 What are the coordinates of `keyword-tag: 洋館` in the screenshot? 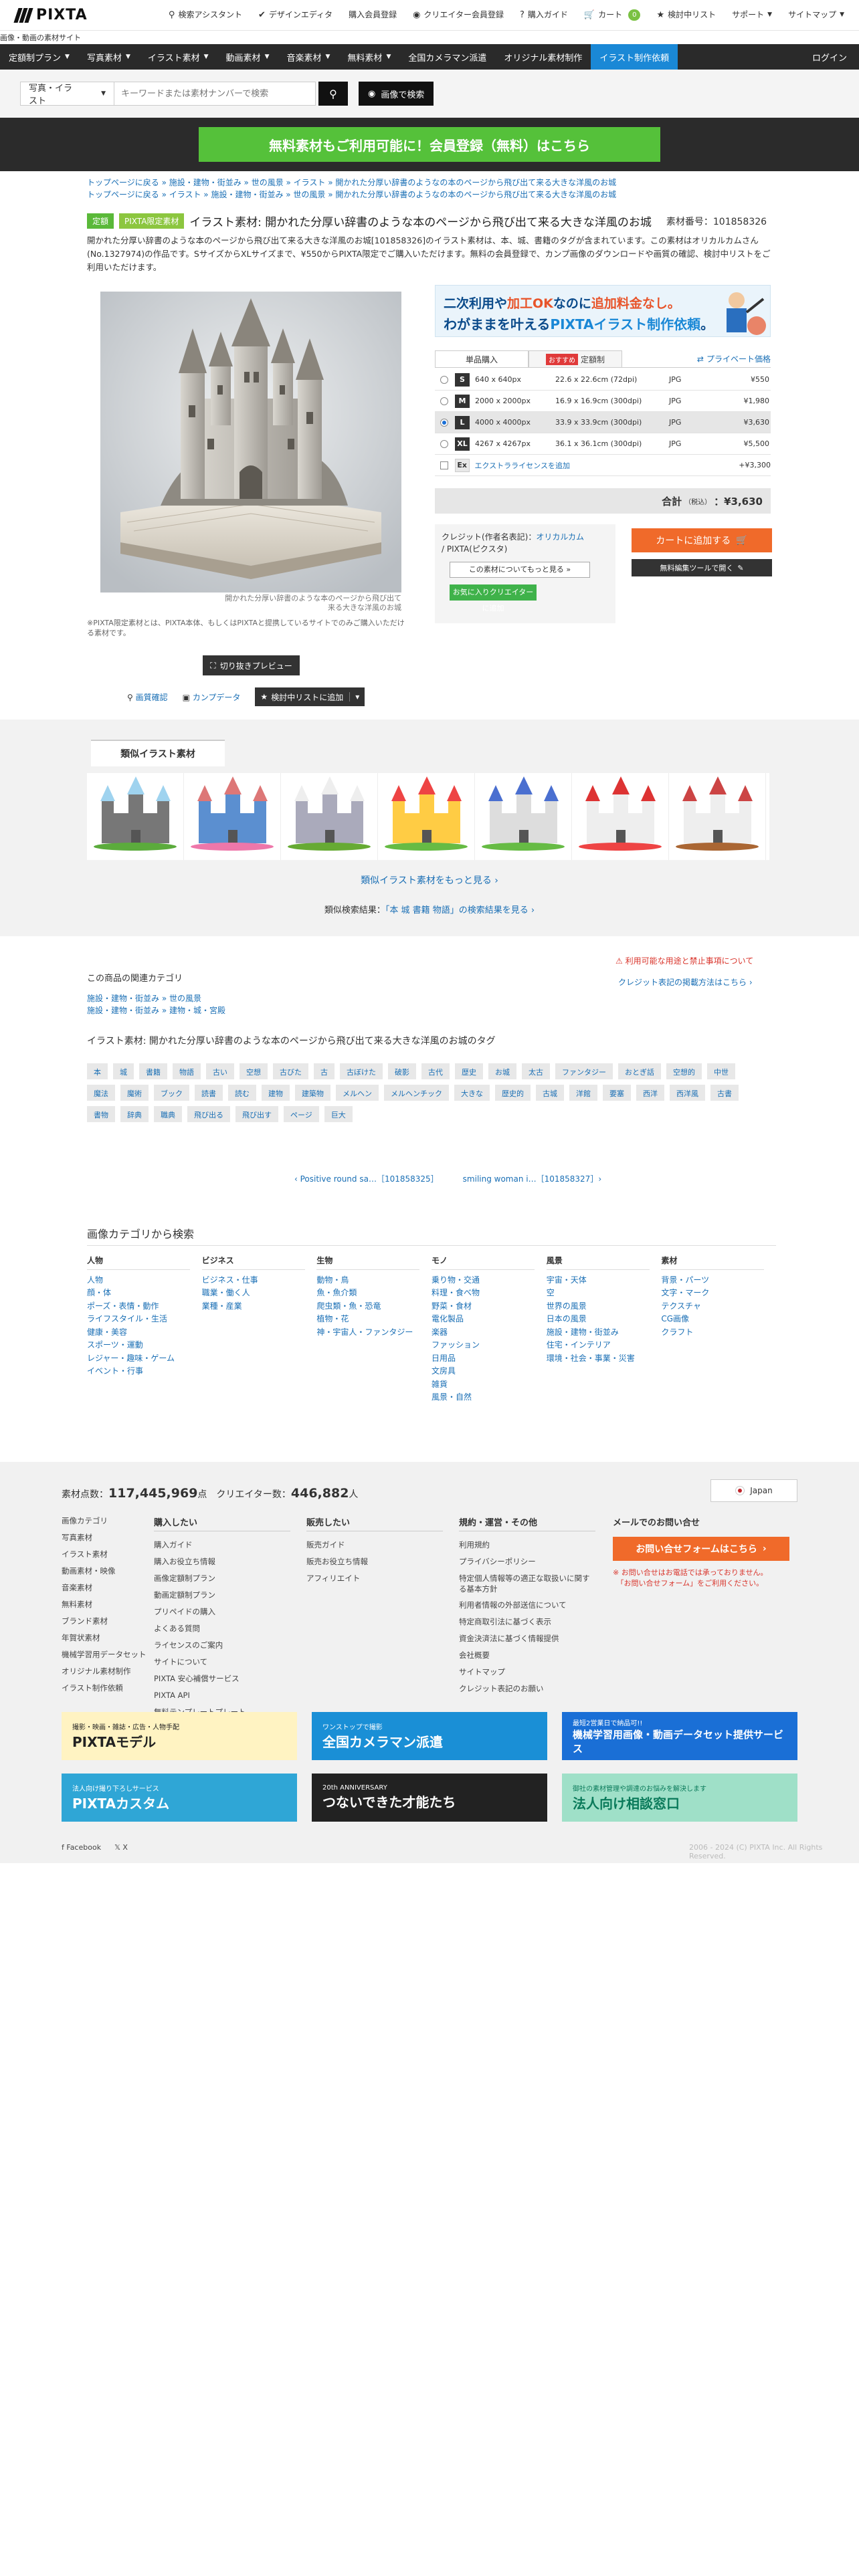 It's located at (583, 1093).